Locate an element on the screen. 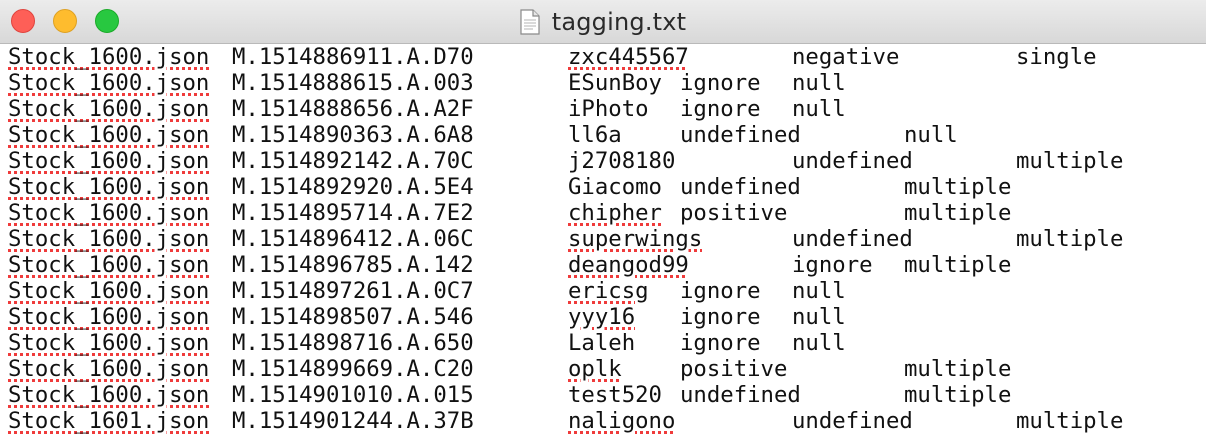 The image size is (1206, 440). document-icon is located at coordinates (530, 22).